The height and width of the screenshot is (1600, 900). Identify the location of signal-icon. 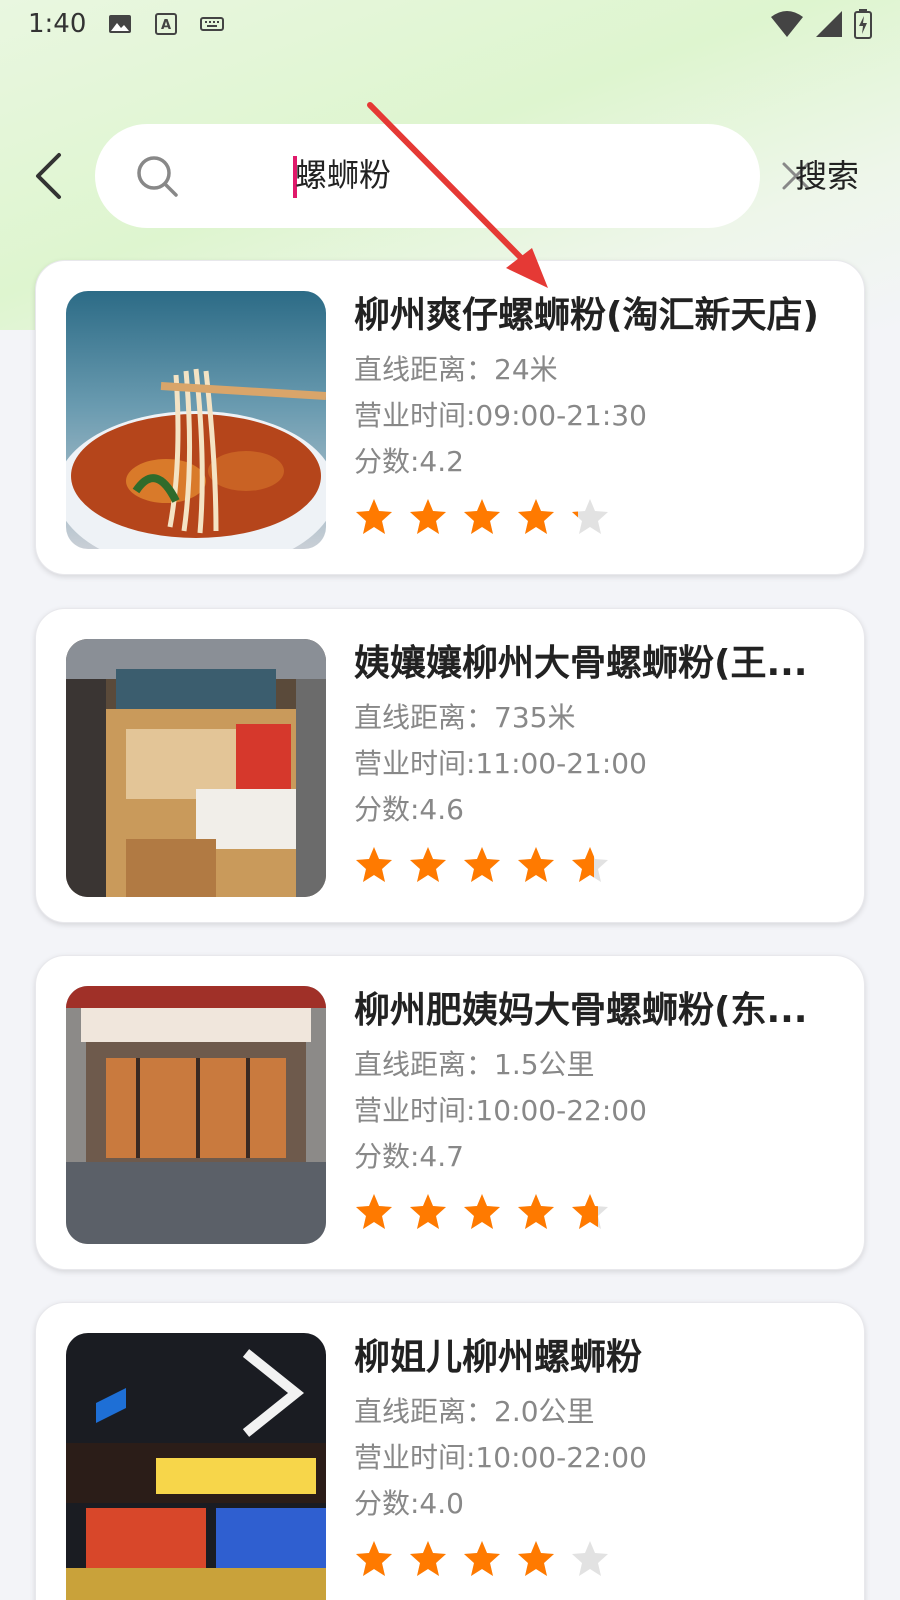
(829, 24).